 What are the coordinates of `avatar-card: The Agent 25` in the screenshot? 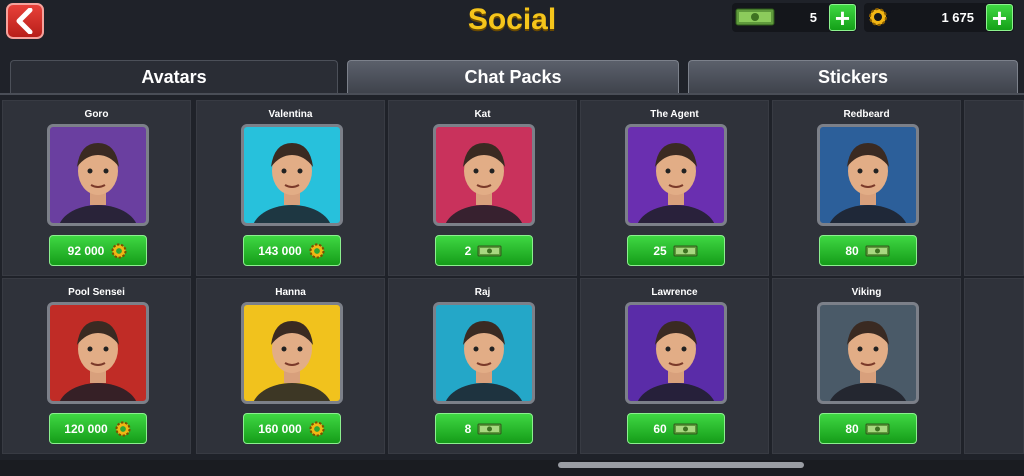 It's located at (674, 188).